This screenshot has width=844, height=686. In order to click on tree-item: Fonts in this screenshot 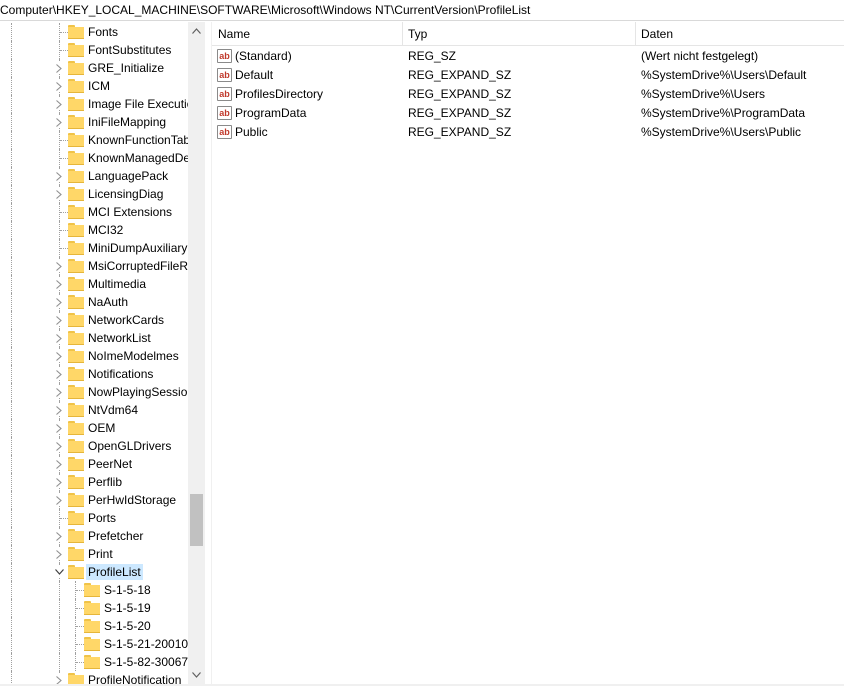, I will do `click(94, 32)`.